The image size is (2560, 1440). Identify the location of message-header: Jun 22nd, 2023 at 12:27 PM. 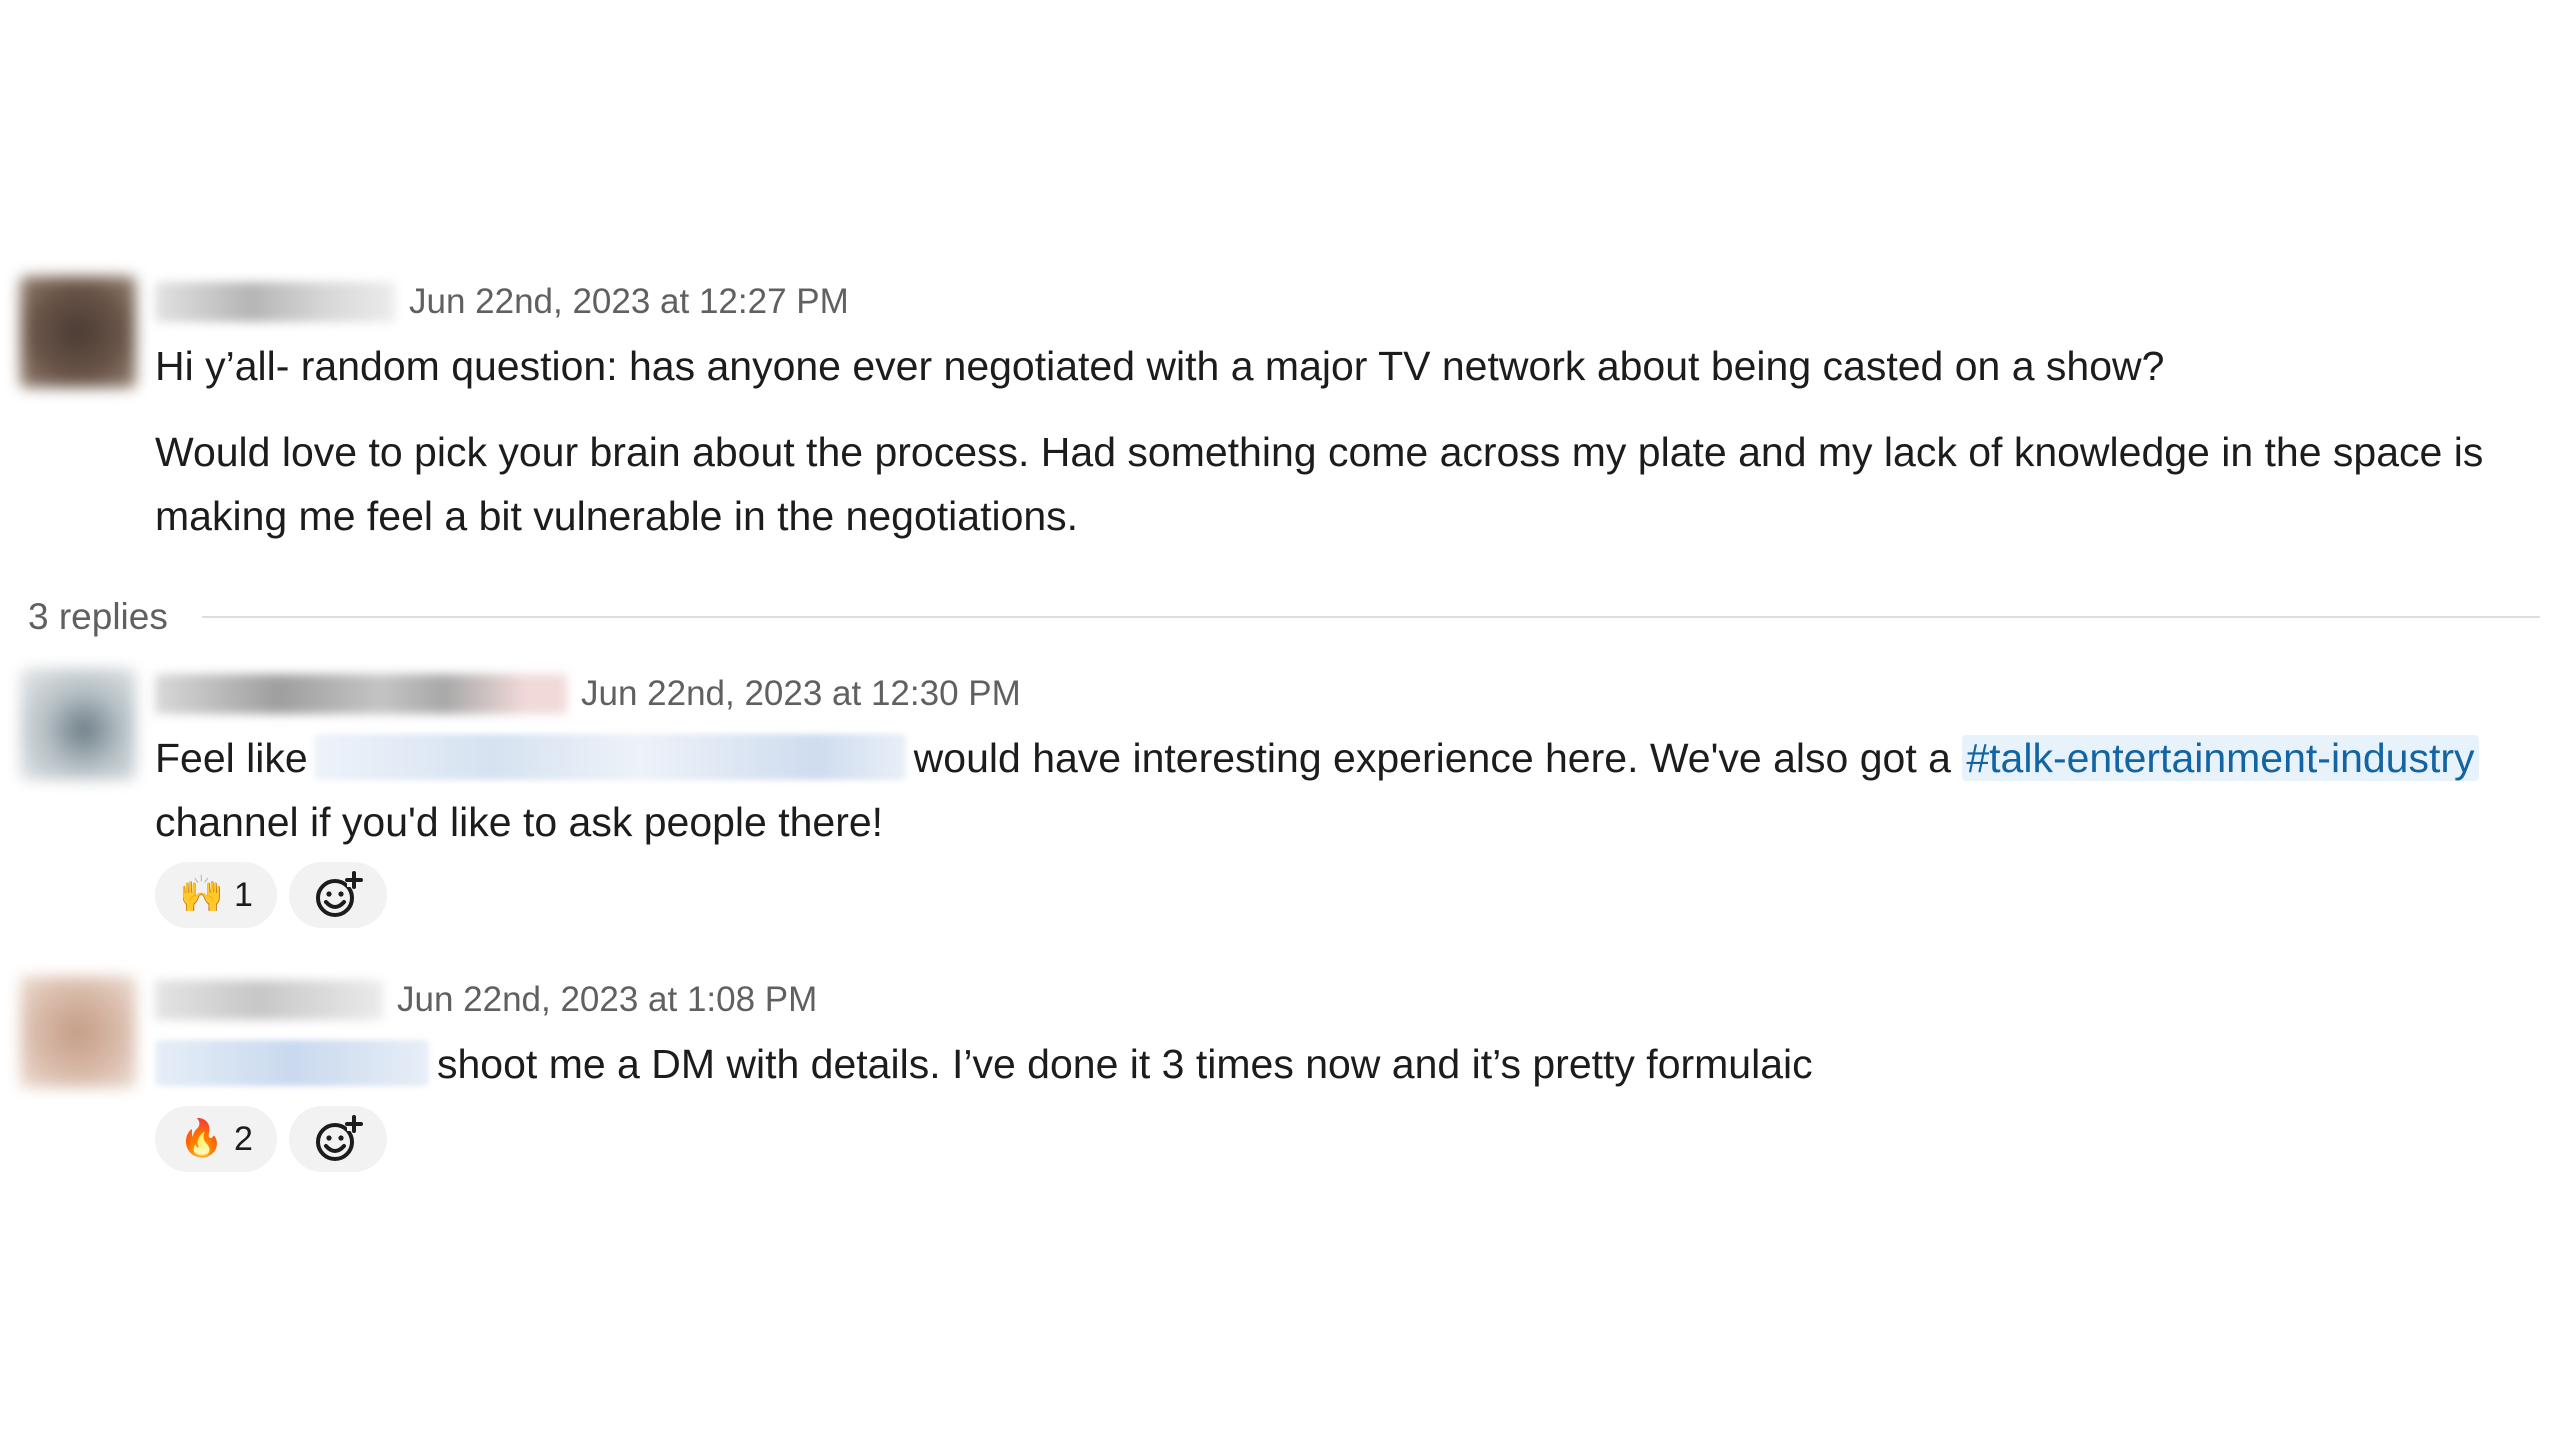
(502, 302).